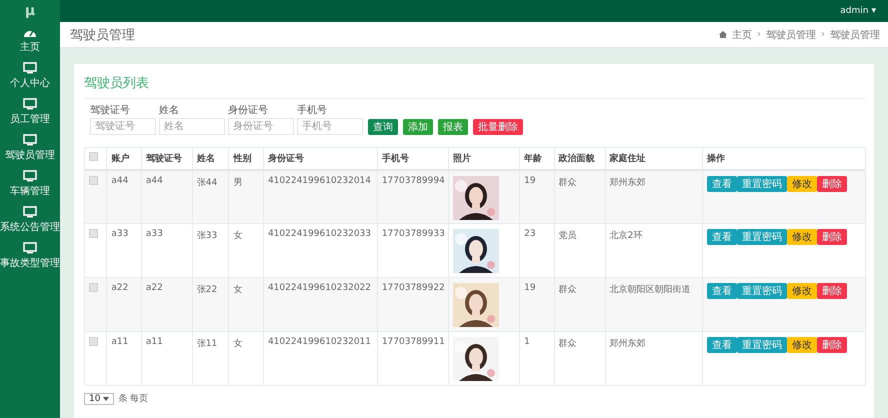 The height and width of the screenshot is (418, 888). Describe the element at coordinates (537, 359) in the screenshot. I see `table-cell: 1` at that location.